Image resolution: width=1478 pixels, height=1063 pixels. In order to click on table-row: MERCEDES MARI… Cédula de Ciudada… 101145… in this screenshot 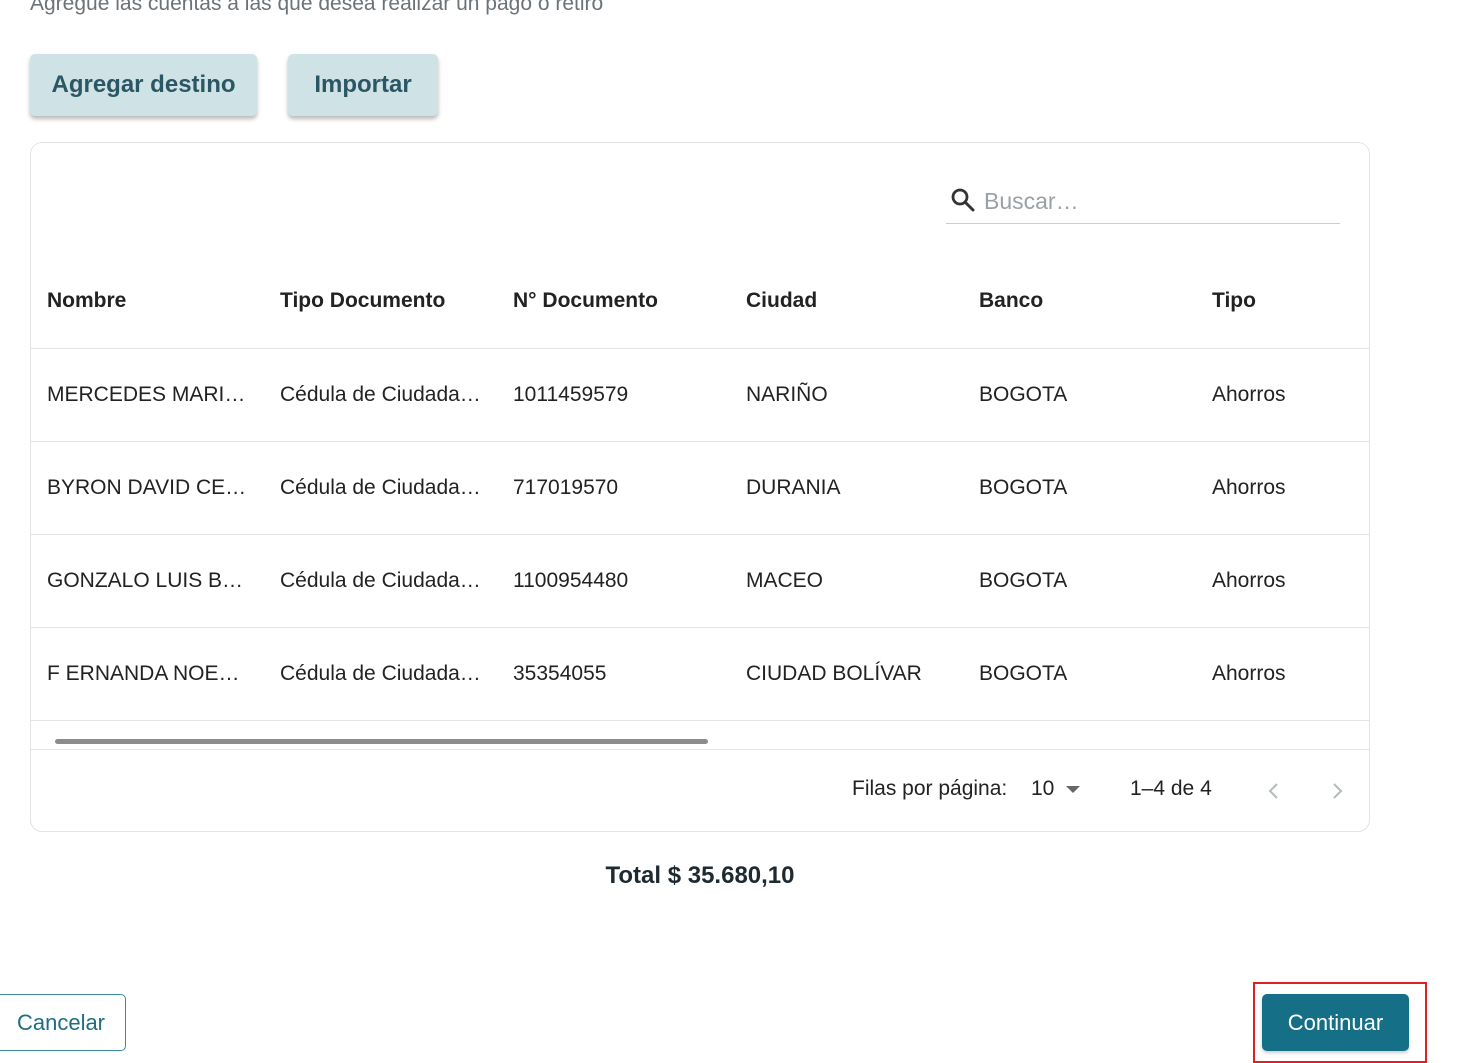, I will do `click(700, 395)`.